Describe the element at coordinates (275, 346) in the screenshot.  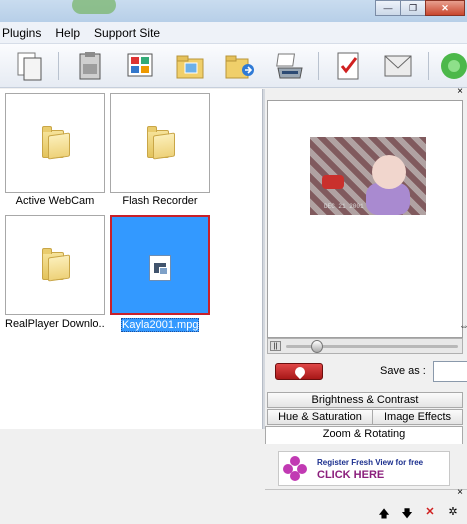
I see `pause-button: ||` at that location.